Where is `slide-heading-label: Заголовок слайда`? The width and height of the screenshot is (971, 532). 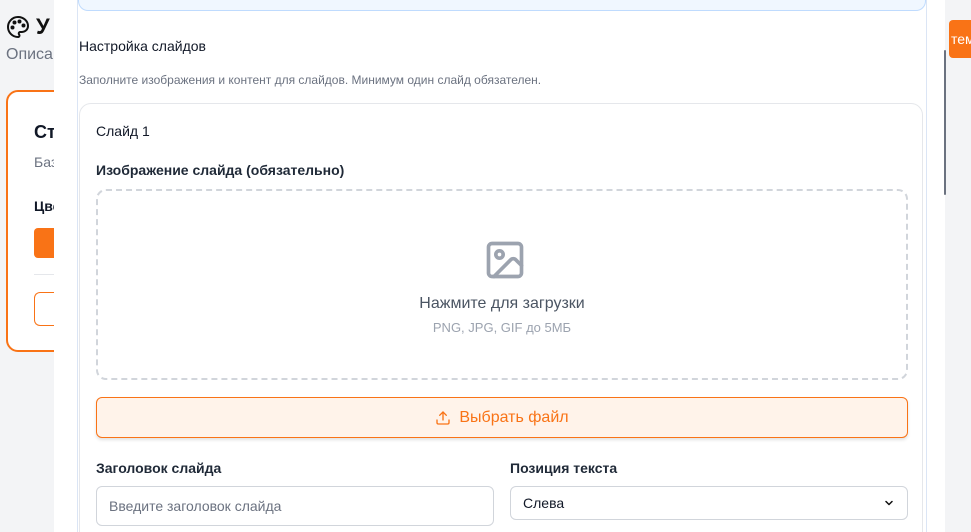
slide-heading-label: Заголовок слайда is located at coordinates (159, 468).